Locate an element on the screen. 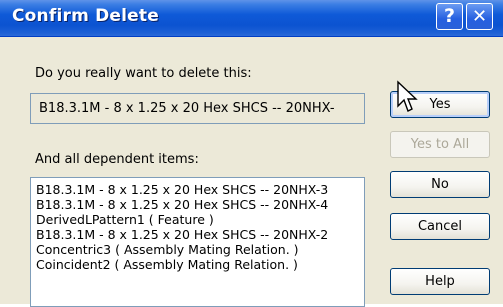  close-icon: ✕ is located at coordinates (479, 16).